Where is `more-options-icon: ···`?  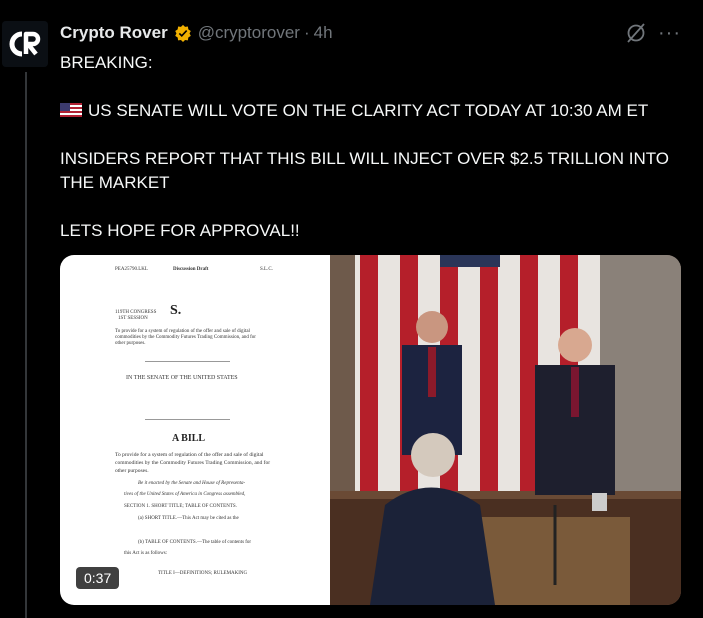 more-options-icon: ··· is located at coordinates (669, 33).